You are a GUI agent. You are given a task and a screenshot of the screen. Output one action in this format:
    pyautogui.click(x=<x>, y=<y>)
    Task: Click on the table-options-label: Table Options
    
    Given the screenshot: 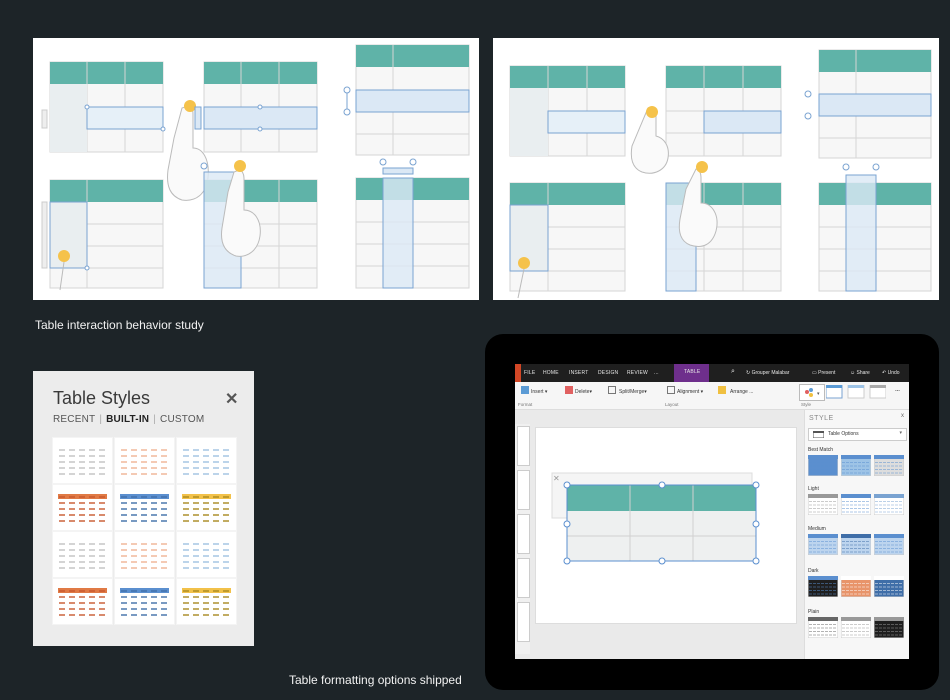 What is the action you would take?
    pyautogui.click(x=843, y=434)
    